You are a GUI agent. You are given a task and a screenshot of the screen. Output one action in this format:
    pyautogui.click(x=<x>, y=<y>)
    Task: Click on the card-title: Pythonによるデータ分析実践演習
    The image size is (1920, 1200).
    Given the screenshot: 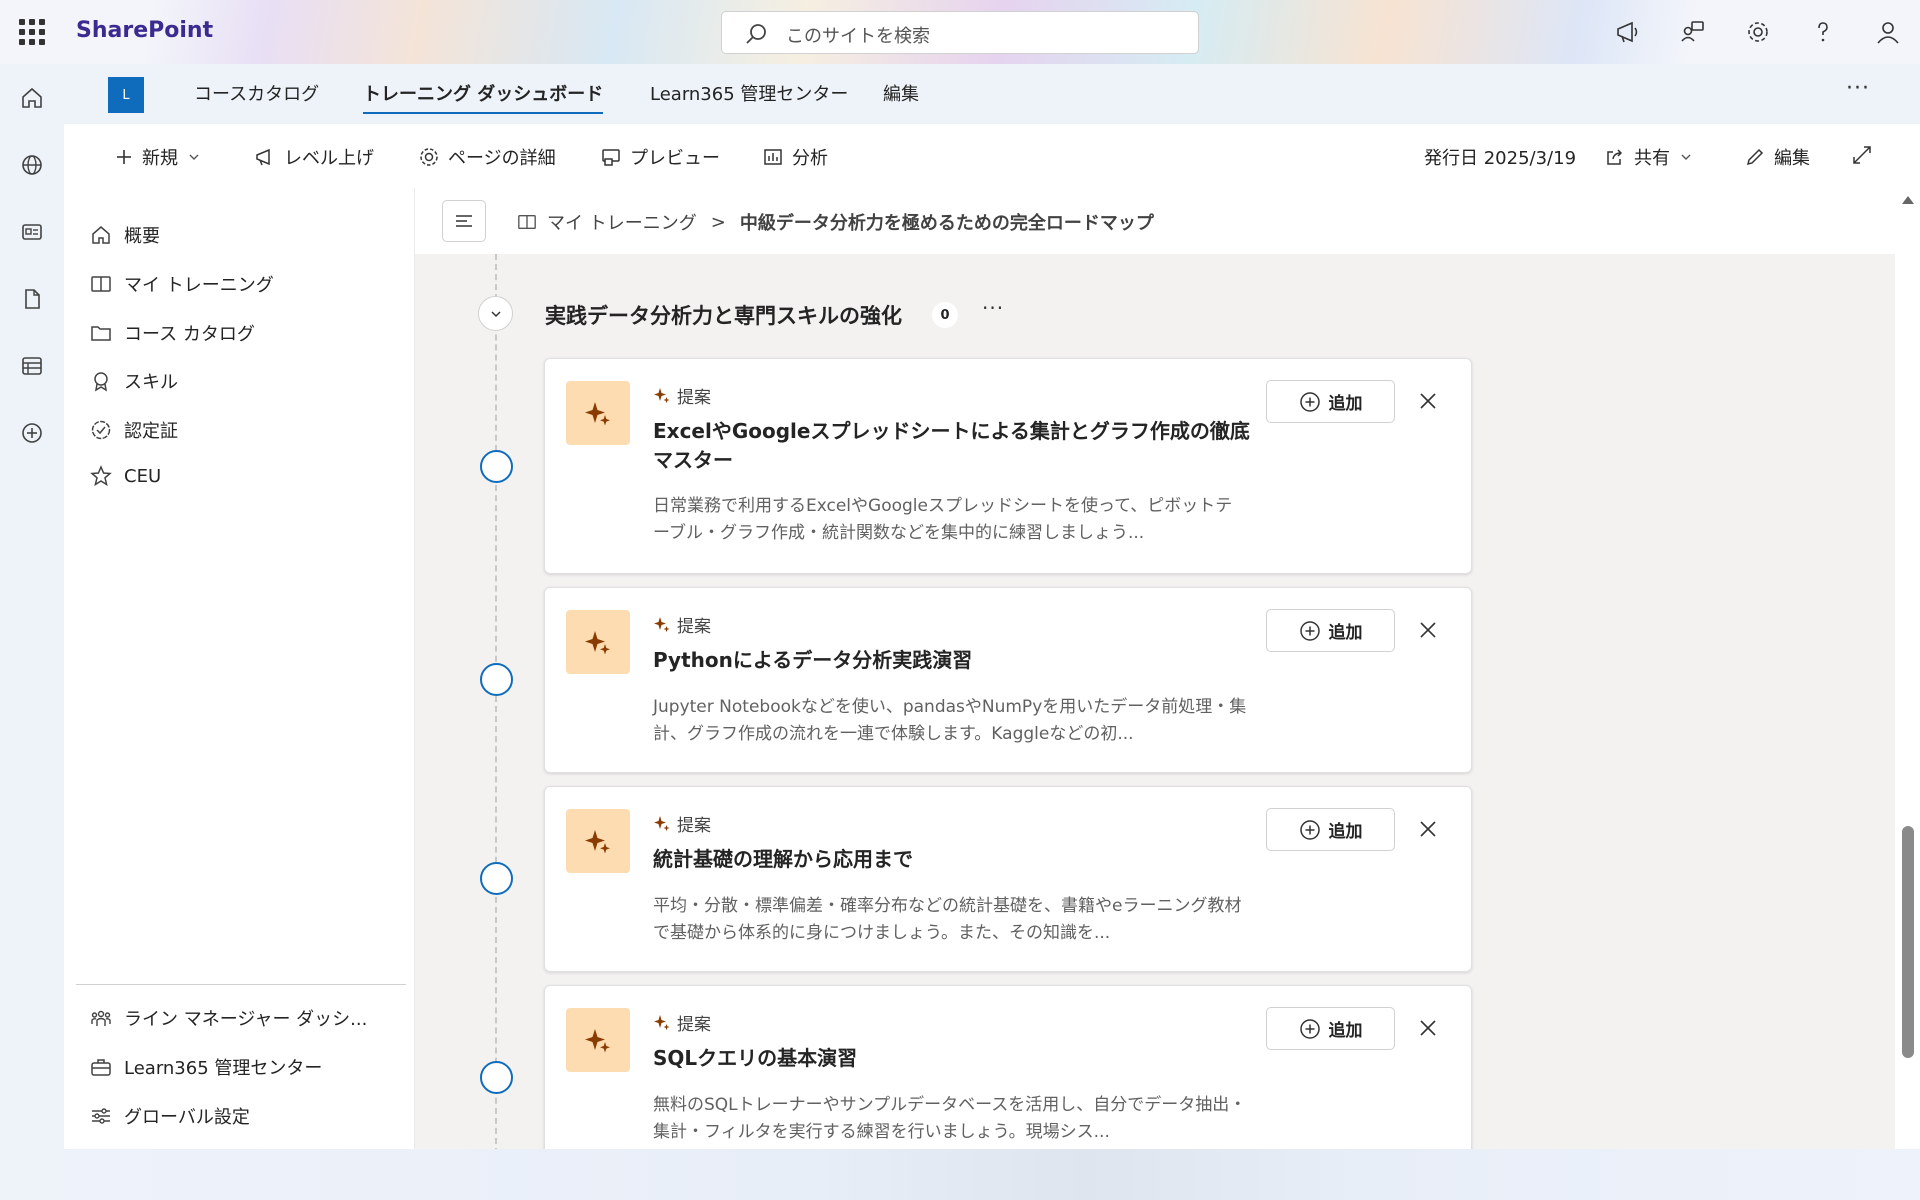 What is the action you would take?
    pyautogui.click(x=953, y=660)
    